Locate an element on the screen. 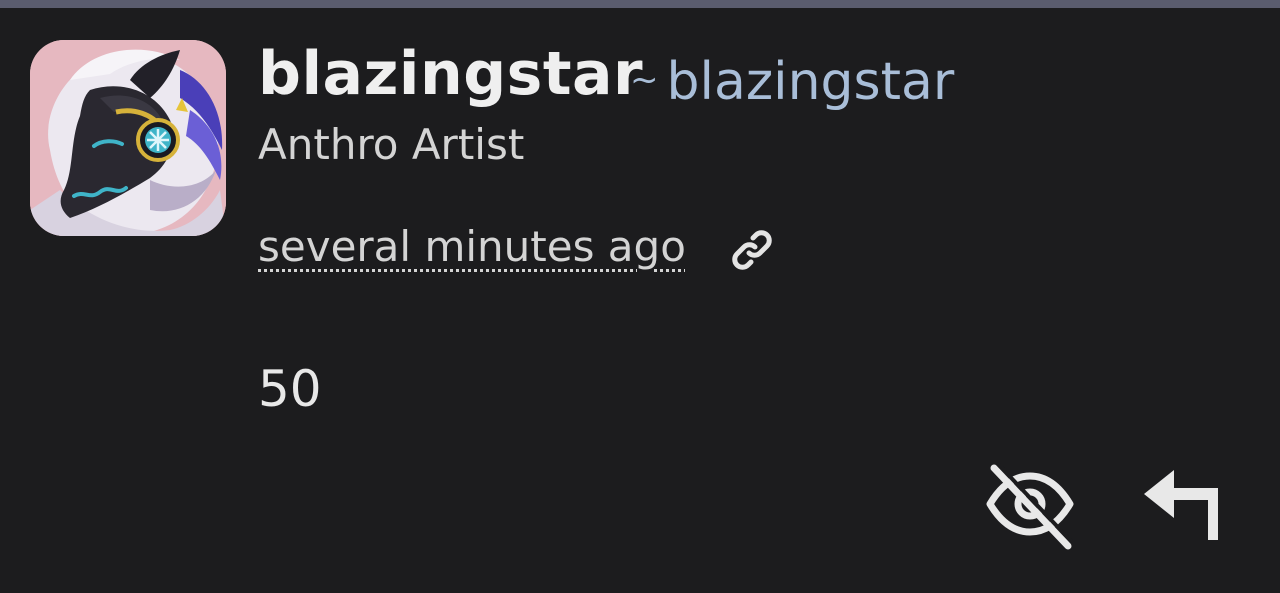 The image size is (1280, 593). comment-timestamp: several minutes ago is located at coordinates (472, 247).